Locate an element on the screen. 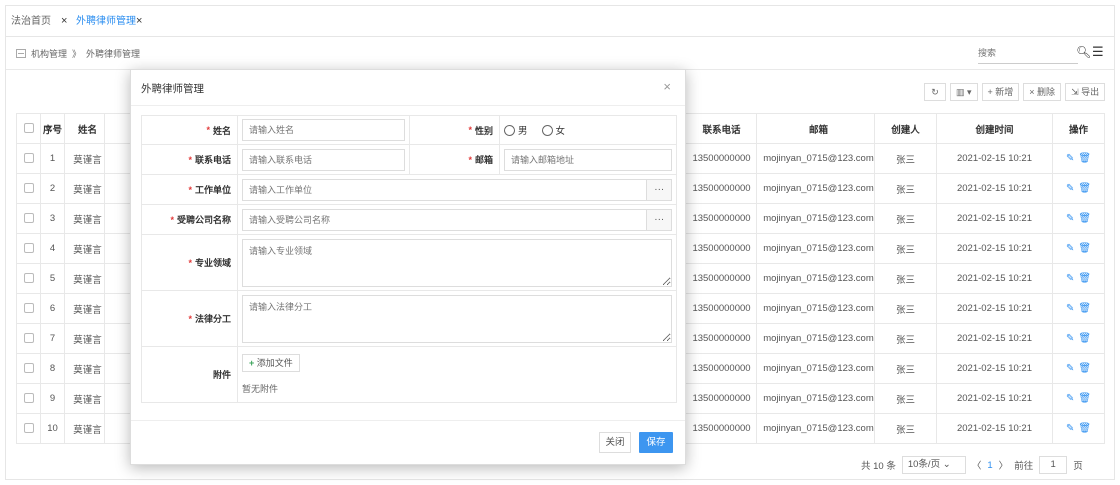 The image size is (1120, 485). row-creator: 张三 is located at coordinates (905, 398).